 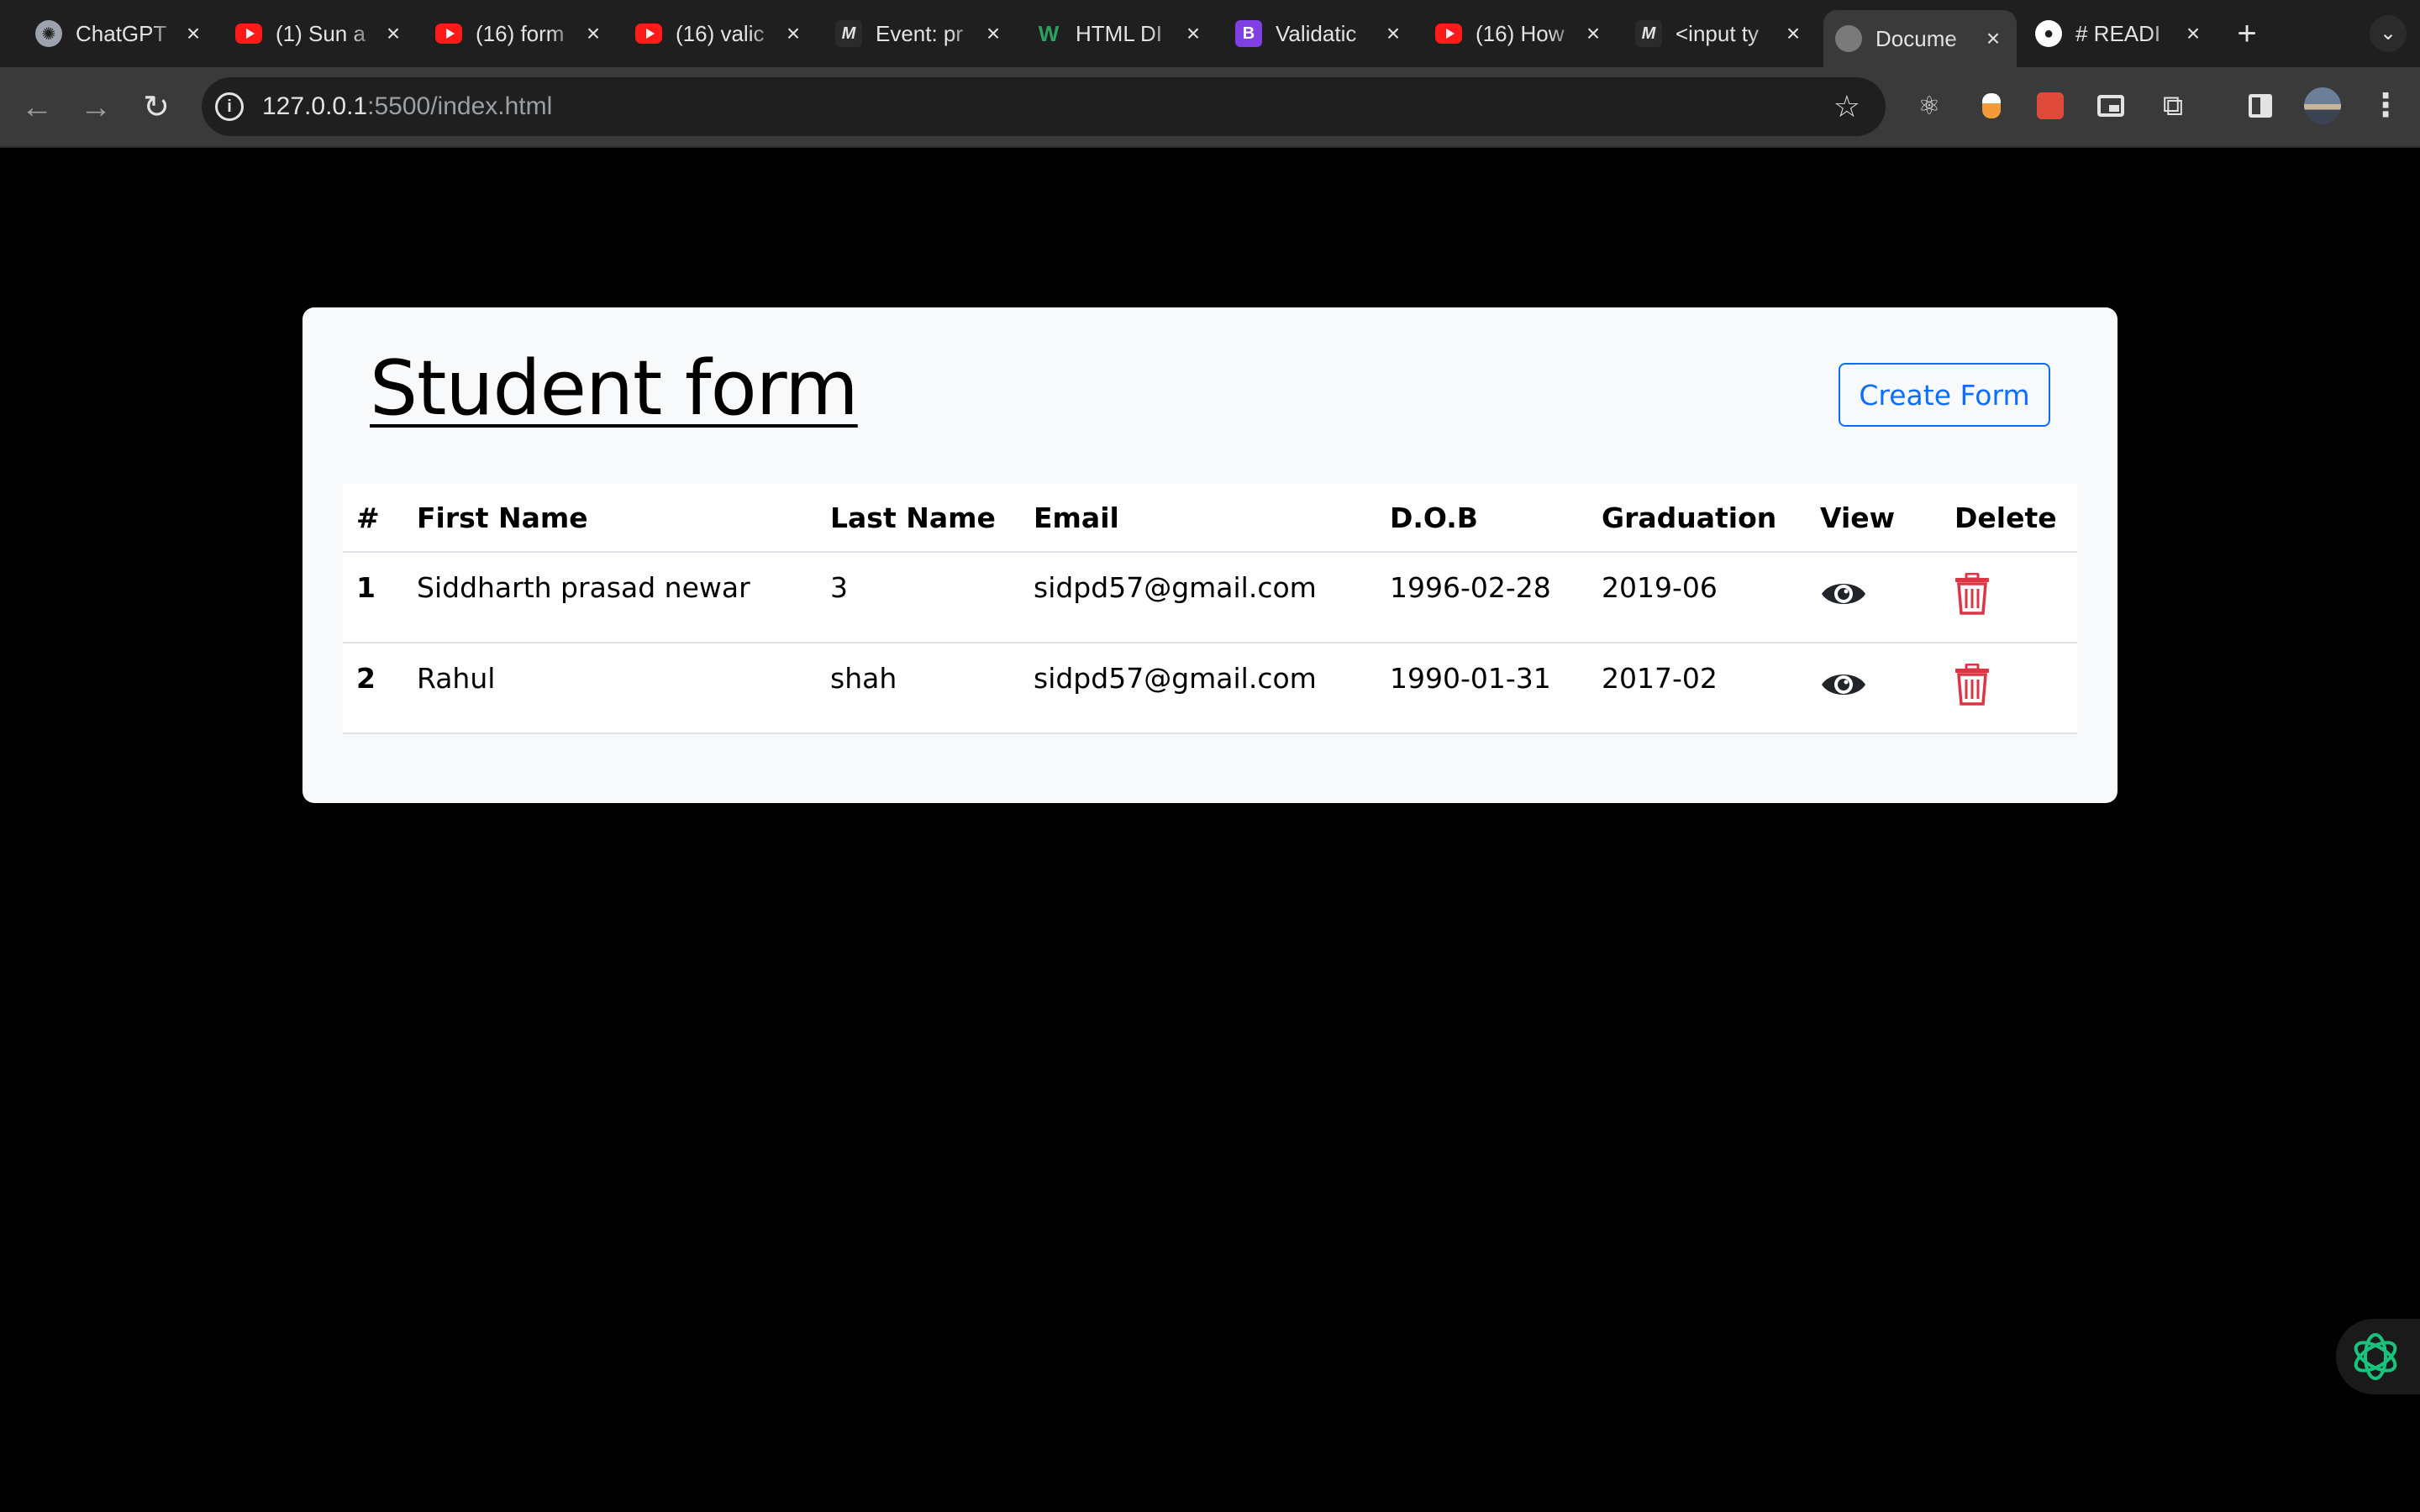 What do you see at coordinates (2111, 106) in the screenshot?
I see `picture-in-picture-icon` at bounding box center [2111, 106].